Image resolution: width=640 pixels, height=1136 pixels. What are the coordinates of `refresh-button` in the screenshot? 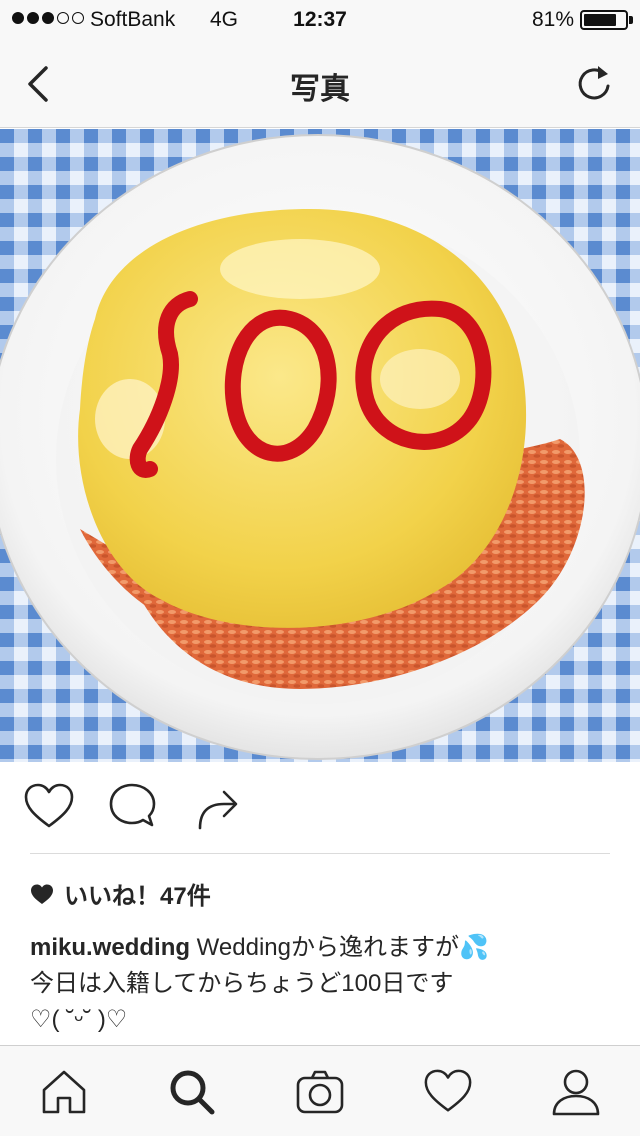 It's located at (594, 84).